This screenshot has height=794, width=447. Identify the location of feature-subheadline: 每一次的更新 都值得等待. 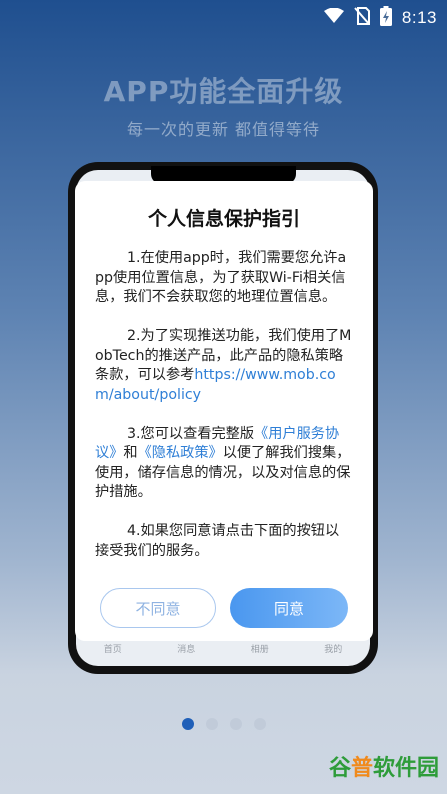
(223, 129).